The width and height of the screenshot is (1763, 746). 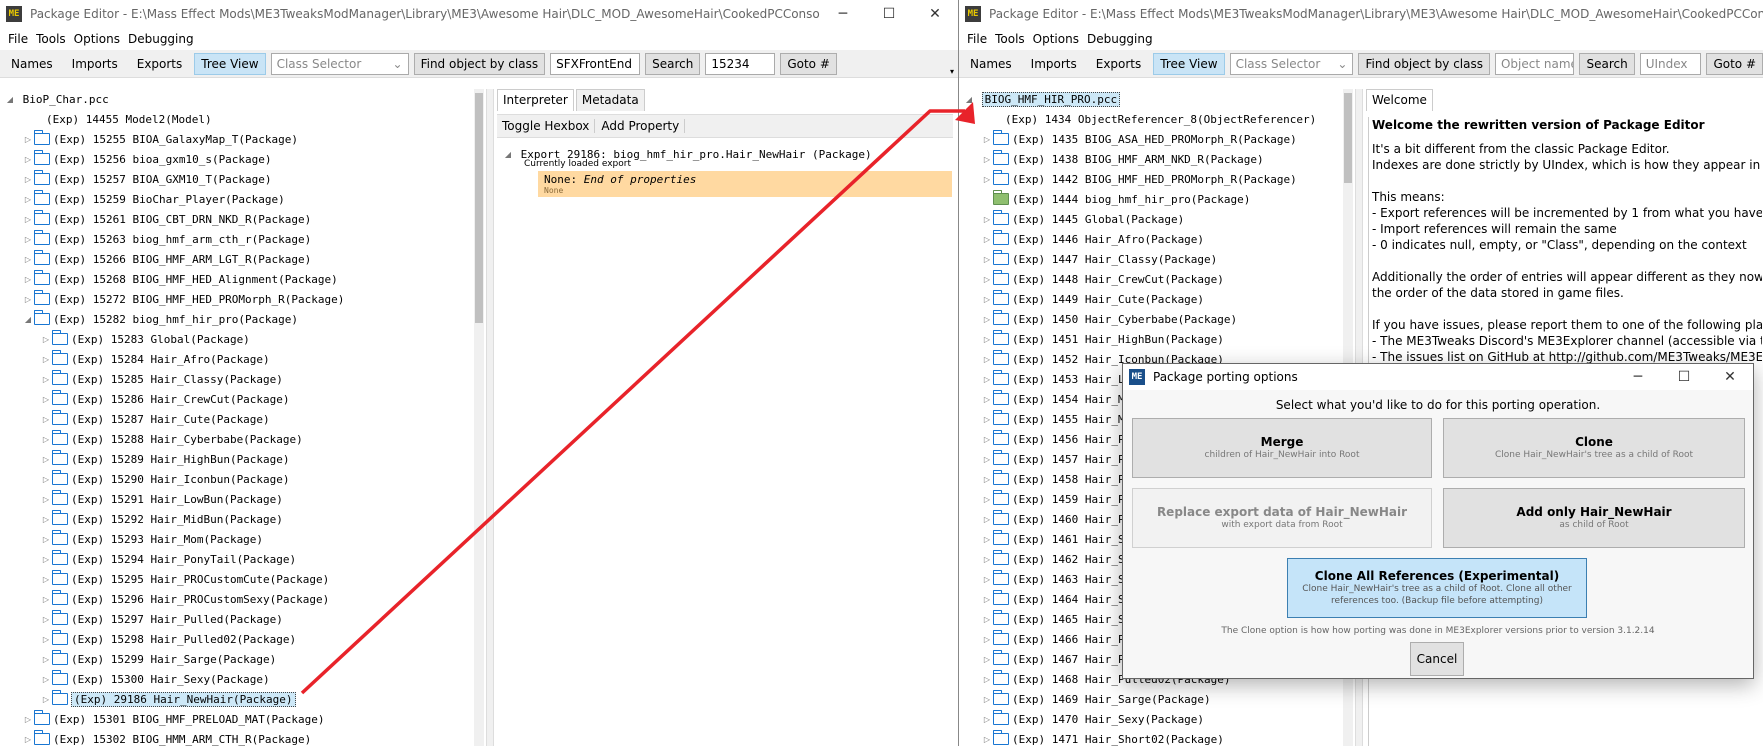 I want to click on tree-node: ▷ (Exp) 29186 Hair_NewHair(Package), so click(x=239, y=699).